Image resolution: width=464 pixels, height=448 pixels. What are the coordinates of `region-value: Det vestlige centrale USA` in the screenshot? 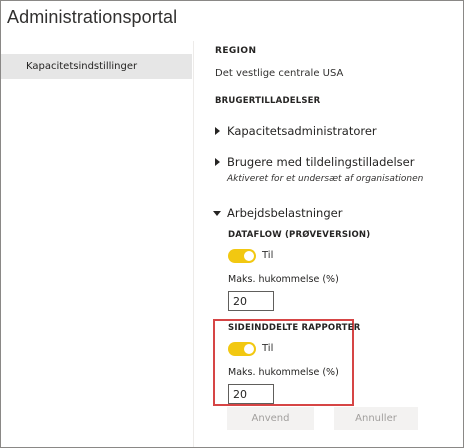 It's located at (279, 73).